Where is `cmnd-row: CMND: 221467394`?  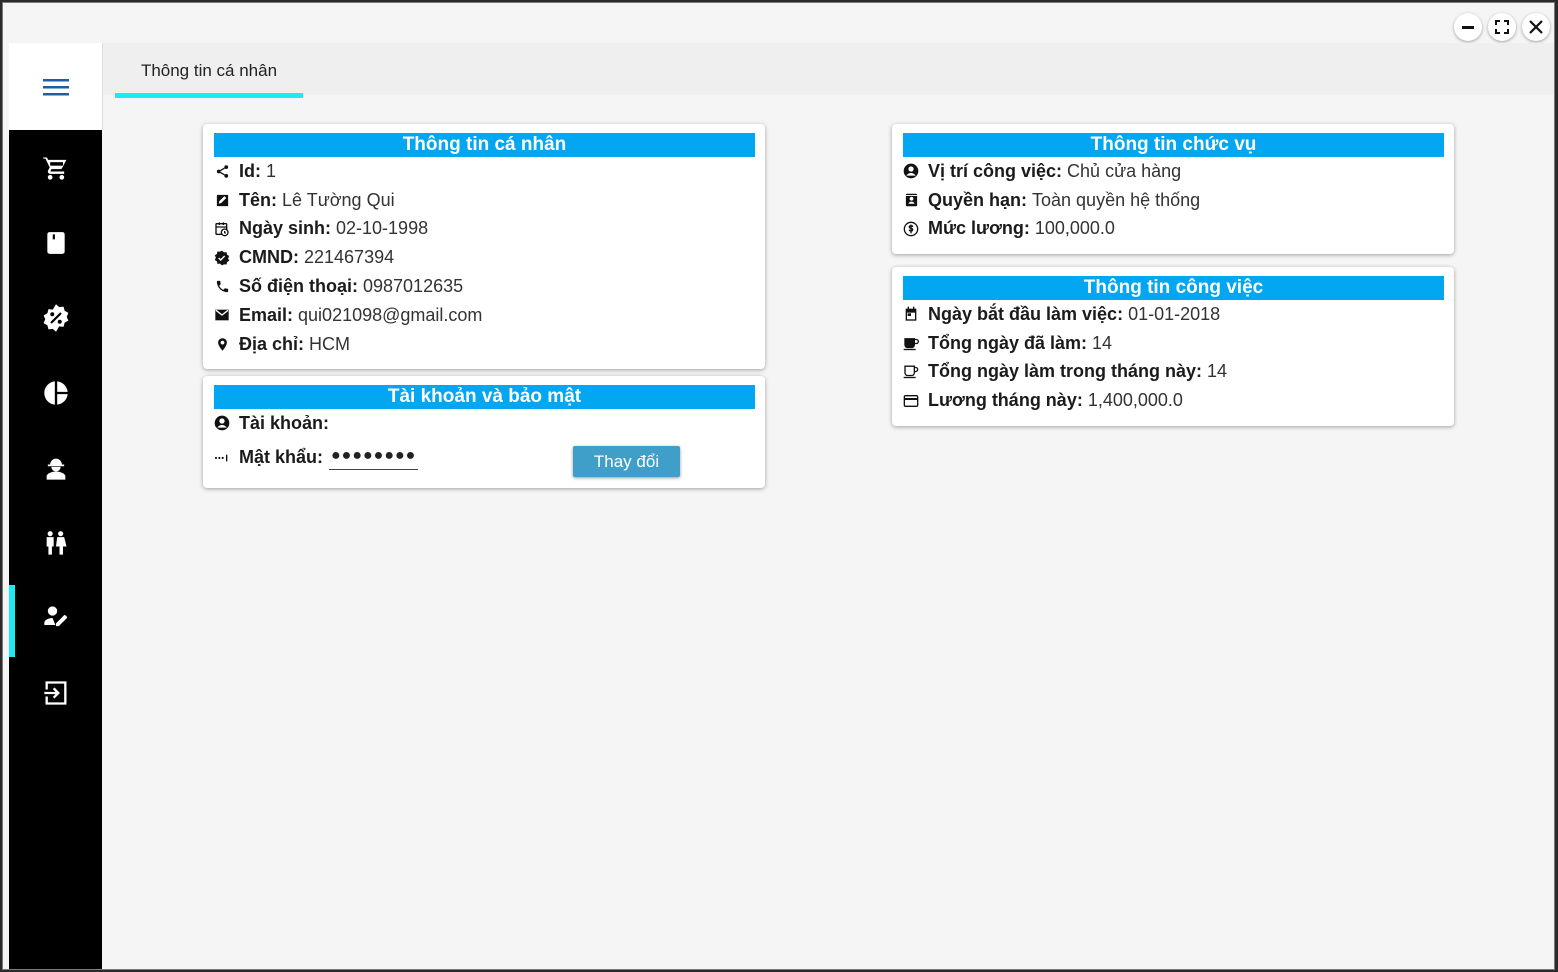 cmnd-row: CMND: 221467394 is located at coordinates (484, 257).